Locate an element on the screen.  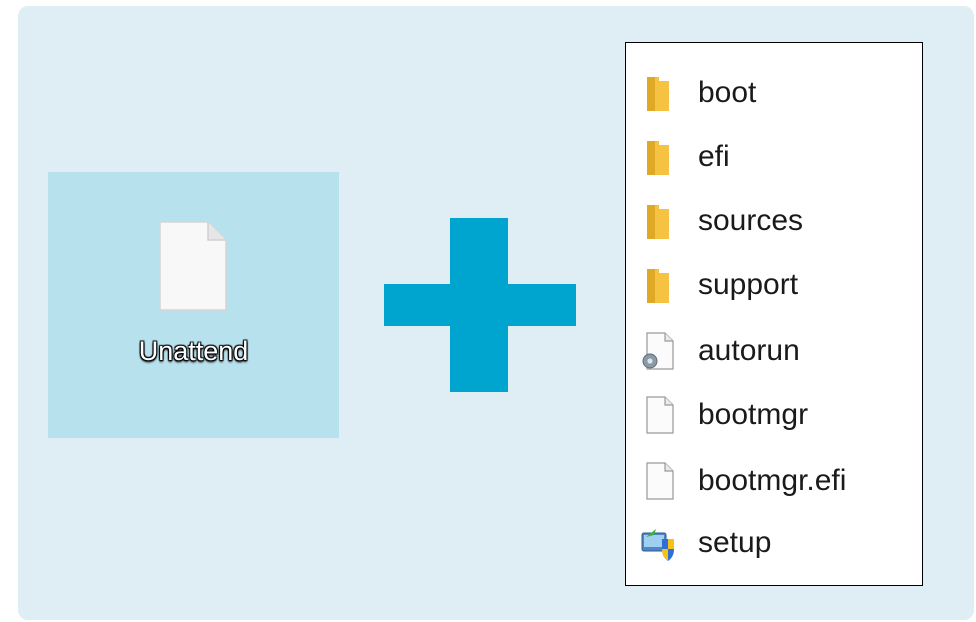
list-item-label: autorun is located at coordinates (749, 350).